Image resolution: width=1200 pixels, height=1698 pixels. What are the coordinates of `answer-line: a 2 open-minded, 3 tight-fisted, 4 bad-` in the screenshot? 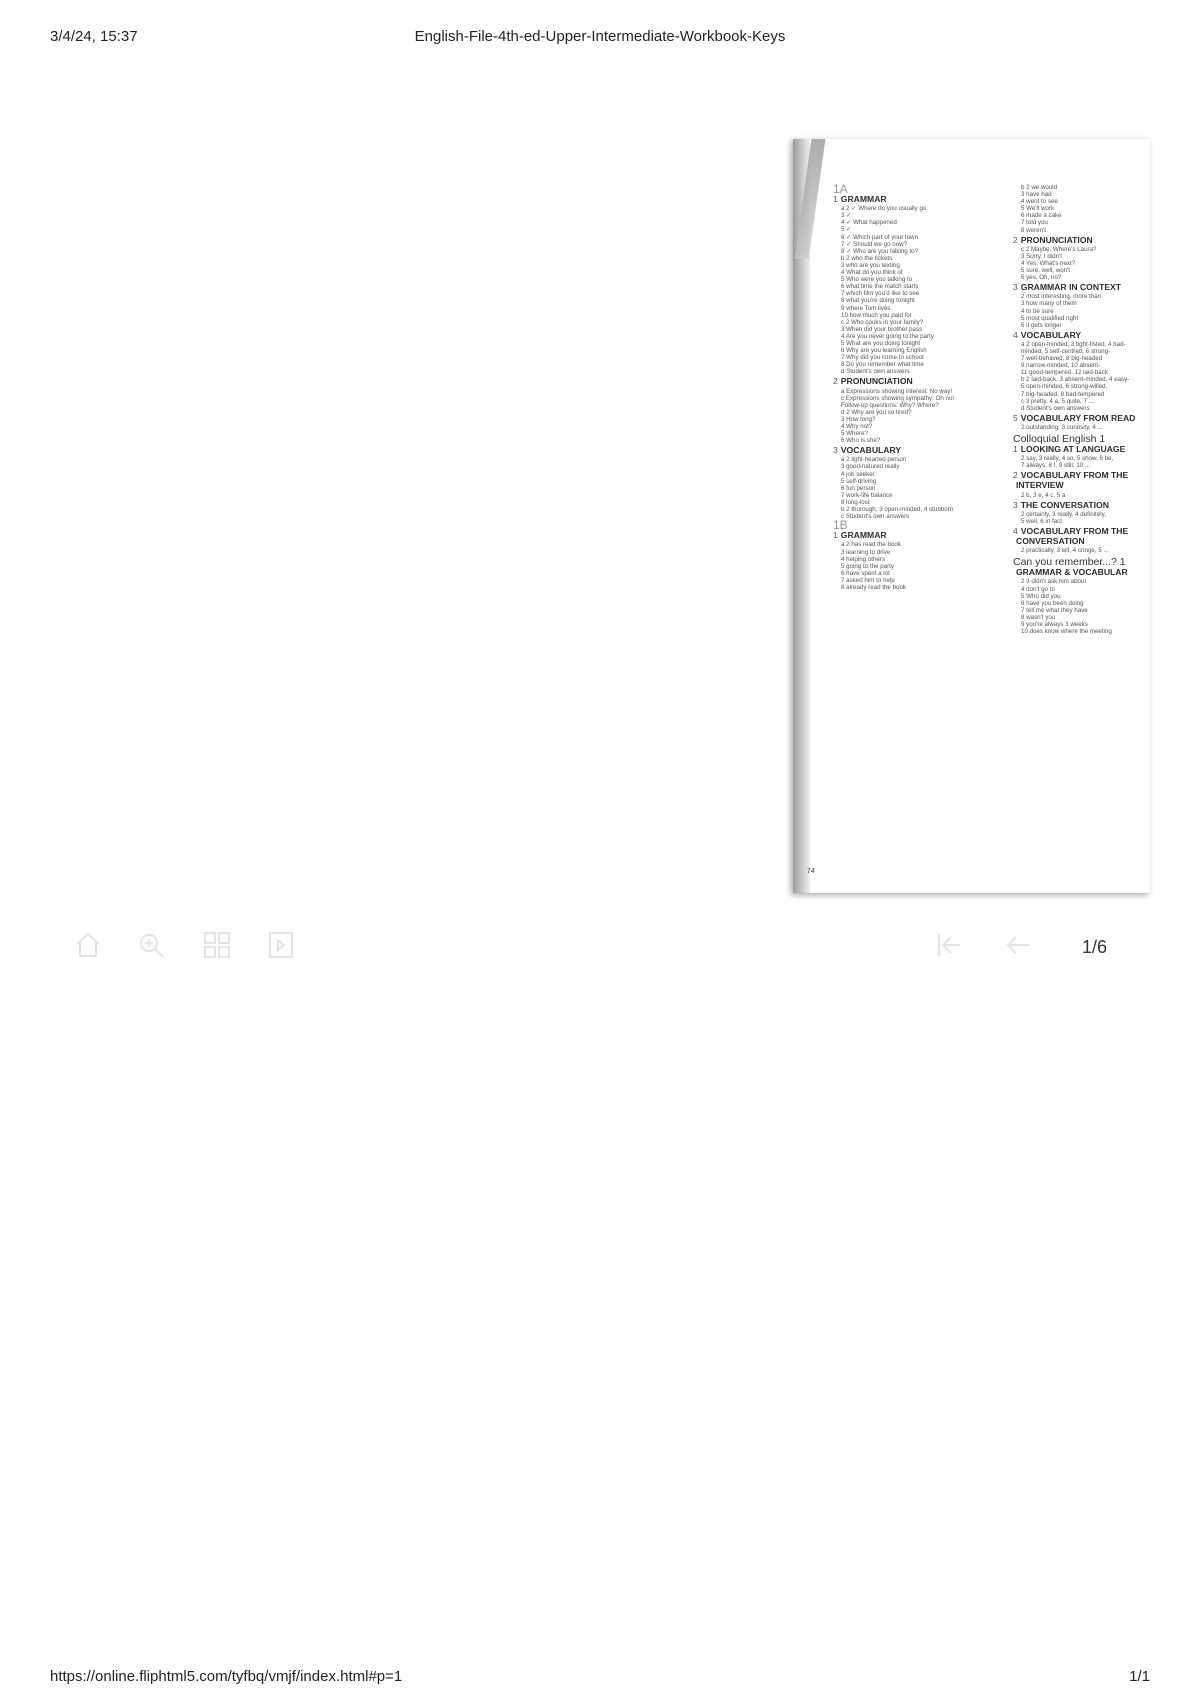 It's located at (1073, 344).